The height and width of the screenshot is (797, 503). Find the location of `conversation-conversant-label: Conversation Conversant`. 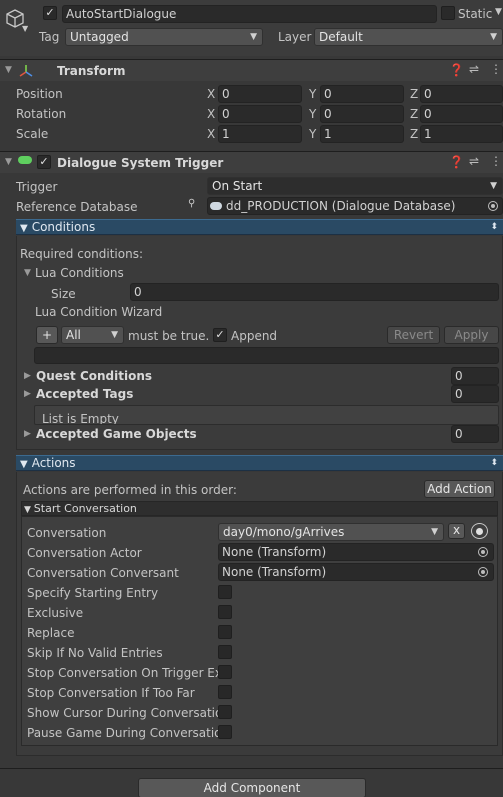

conversation-conversant-label: Conversation Conversant is located at coordinates (103, 573).